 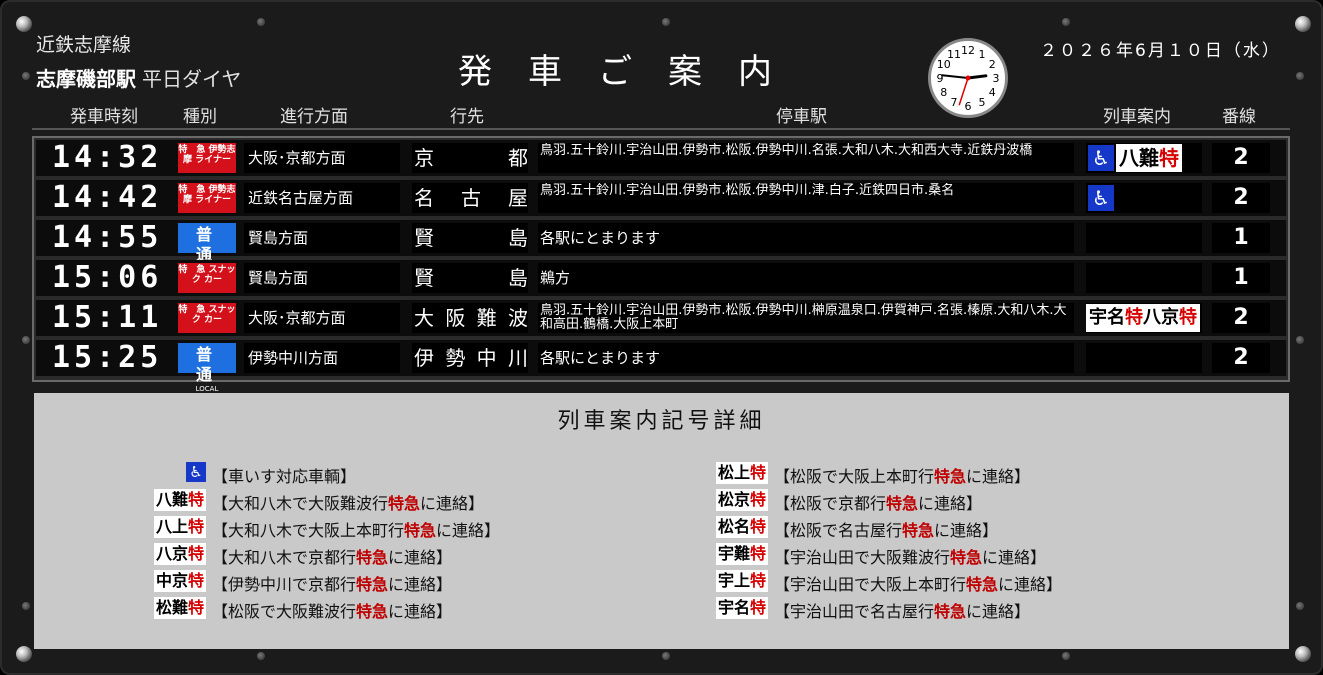 I want to click on connection-char: 松, so click(x=725, y=472).